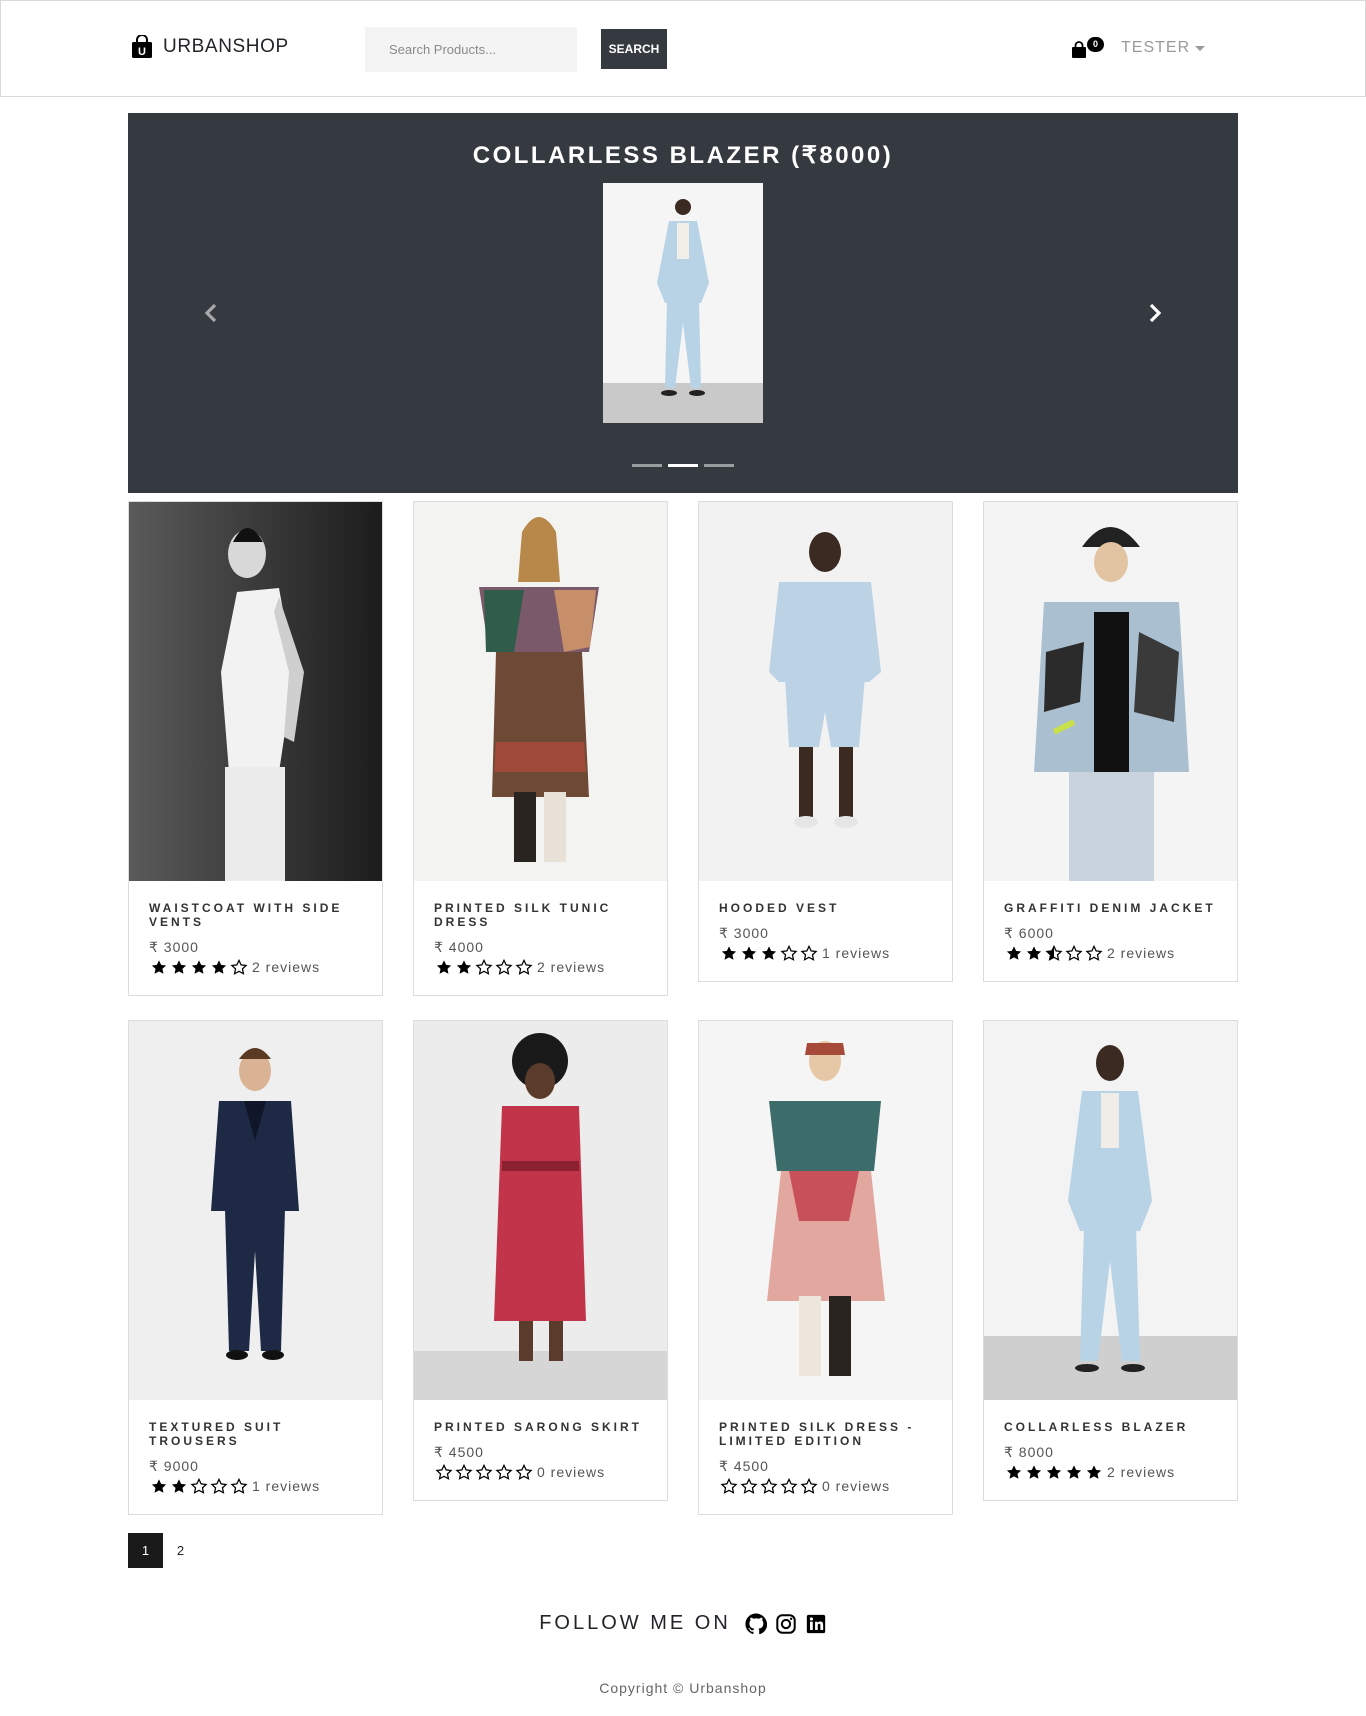 The width and height of the screenshot is (1366, 1716). I want to click on navbar: U URBANSHOP SEARCH 0 TESTER, so click(683, 48).